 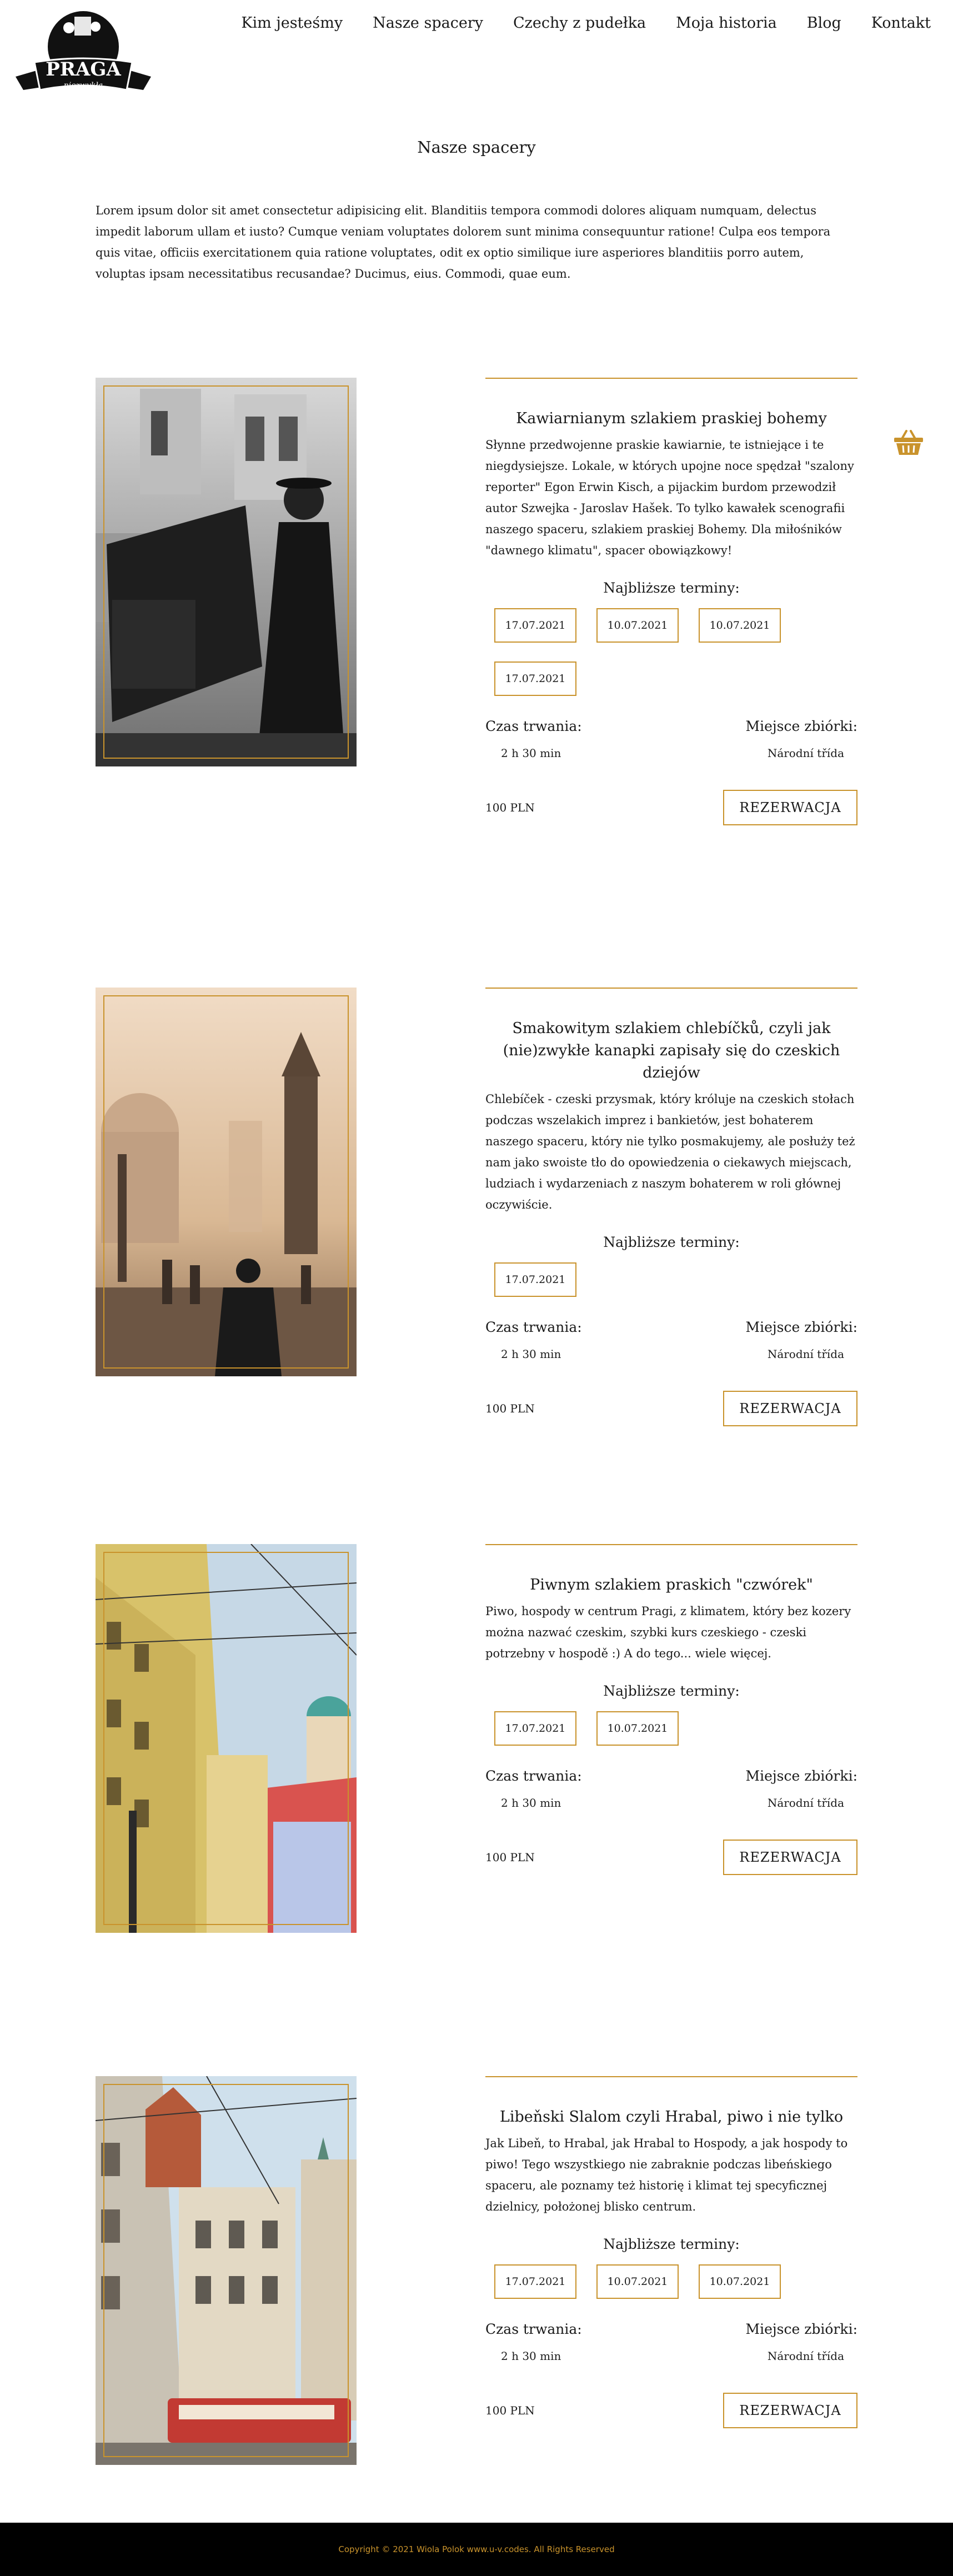 What do you see at coordinates (901, 23) in the screenshot?
I see `nav-item-kontakt: Kontakt` at bounding box center [901, 23].